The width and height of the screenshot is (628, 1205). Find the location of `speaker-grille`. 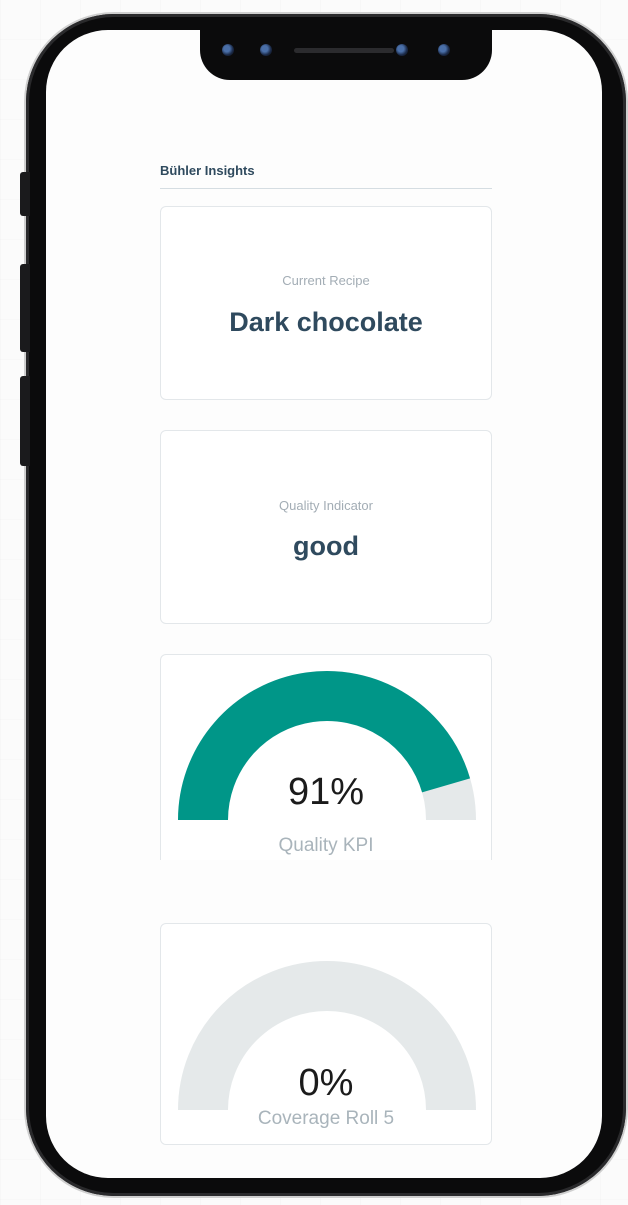

speaker-grille is located at coordinates (344, 50).